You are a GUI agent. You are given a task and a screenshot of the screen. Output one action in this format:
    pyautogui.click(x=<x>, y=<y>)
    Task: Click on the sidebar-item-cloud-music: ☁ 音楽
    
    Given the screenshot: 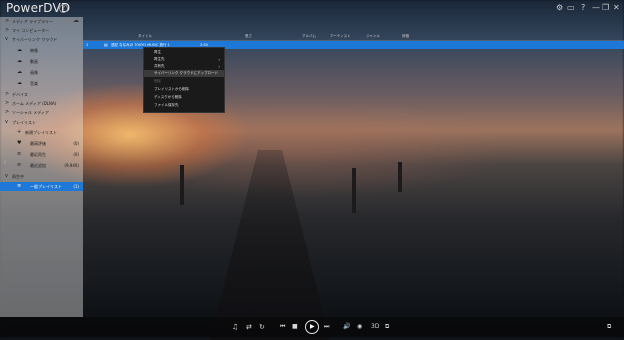 What is the action you would take?
    pyautogui.click(x=41, y=83)
    